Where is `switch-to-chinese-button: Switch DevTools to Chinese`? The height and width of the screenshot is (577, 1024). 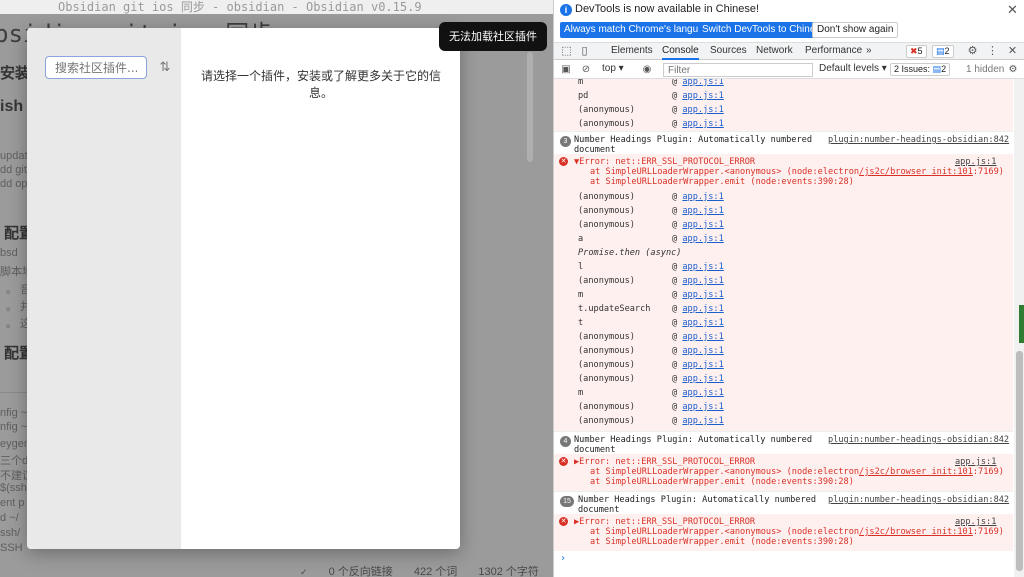 switch-to-chinese-button: Switch DevTools to Chinese is located at coordinates (764, 30).